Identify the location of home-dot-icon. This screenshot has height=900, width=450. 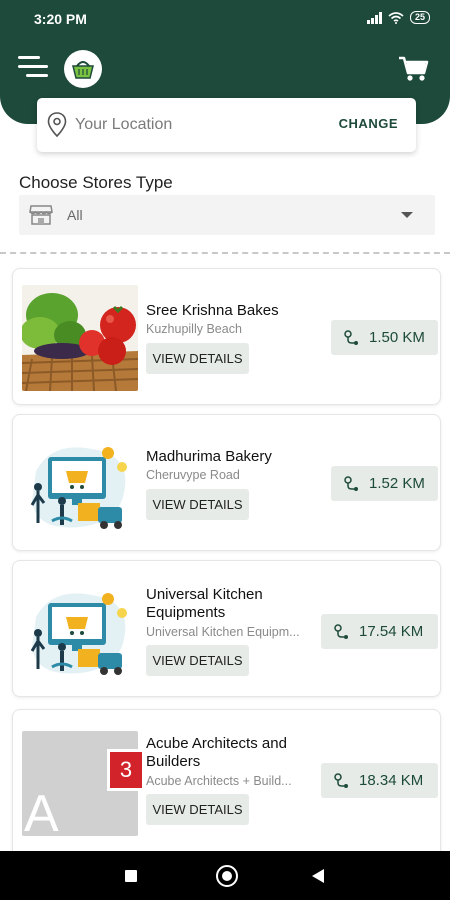
(227, 876).